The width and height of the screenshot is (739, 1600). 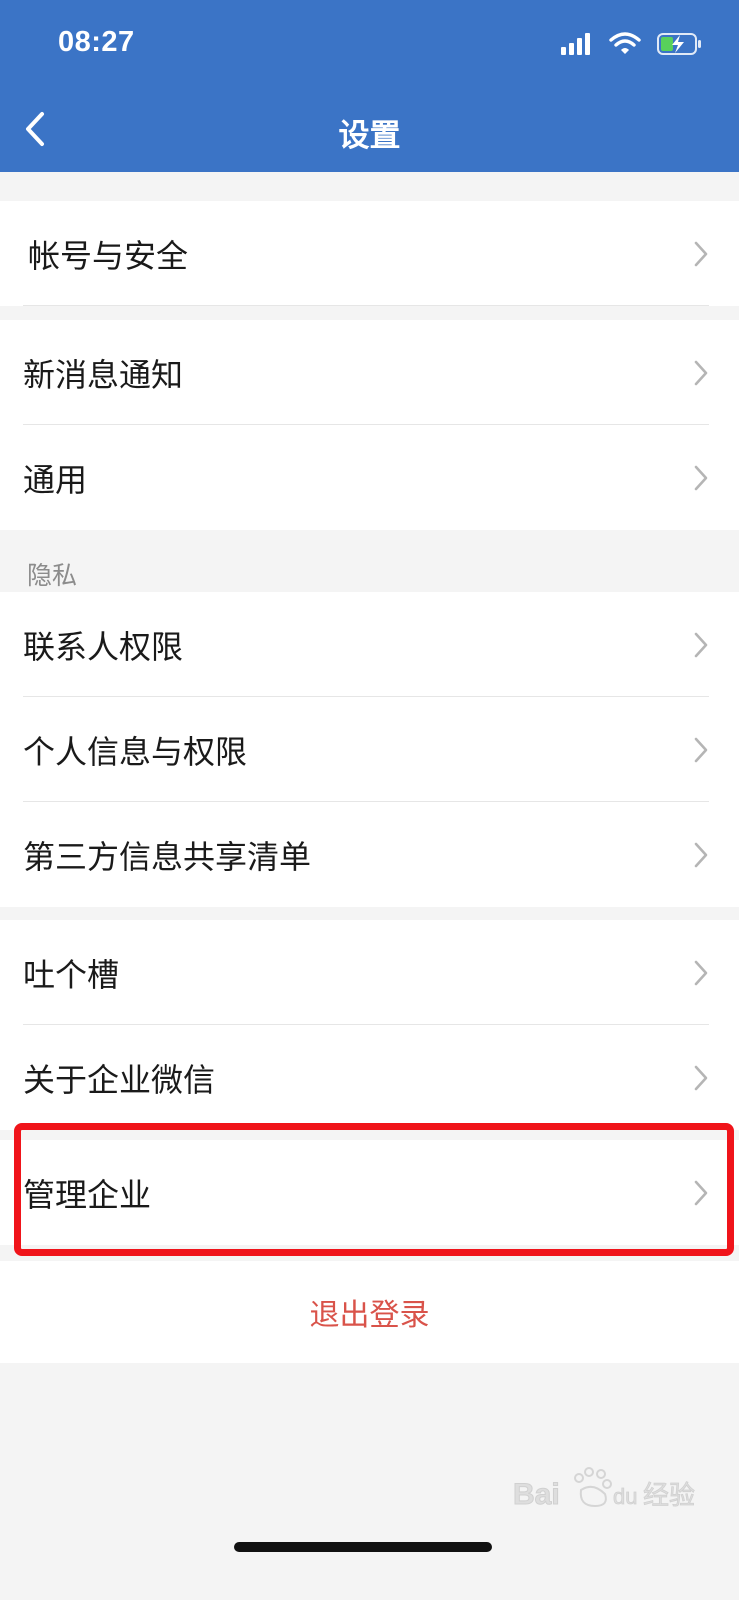 What do you see at coordinates (167, 856) in the screenshot?
I see `settings-item-label: 第三方信息共享清单` at bounding box center [167, 856].